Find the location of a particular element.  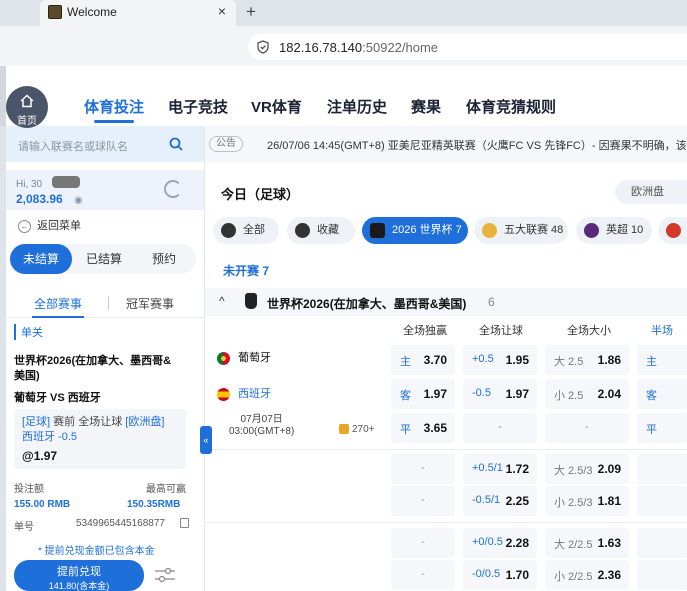

odds-cell: 小 2.5/3 1.81 is located at coordinates (587, 501).